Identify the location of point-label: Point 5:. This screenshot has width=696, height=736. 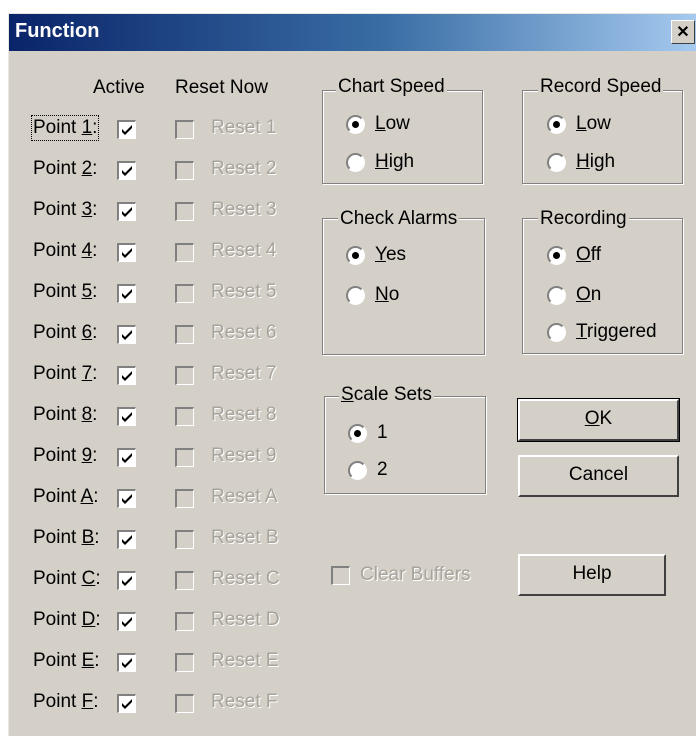
(65, 292).